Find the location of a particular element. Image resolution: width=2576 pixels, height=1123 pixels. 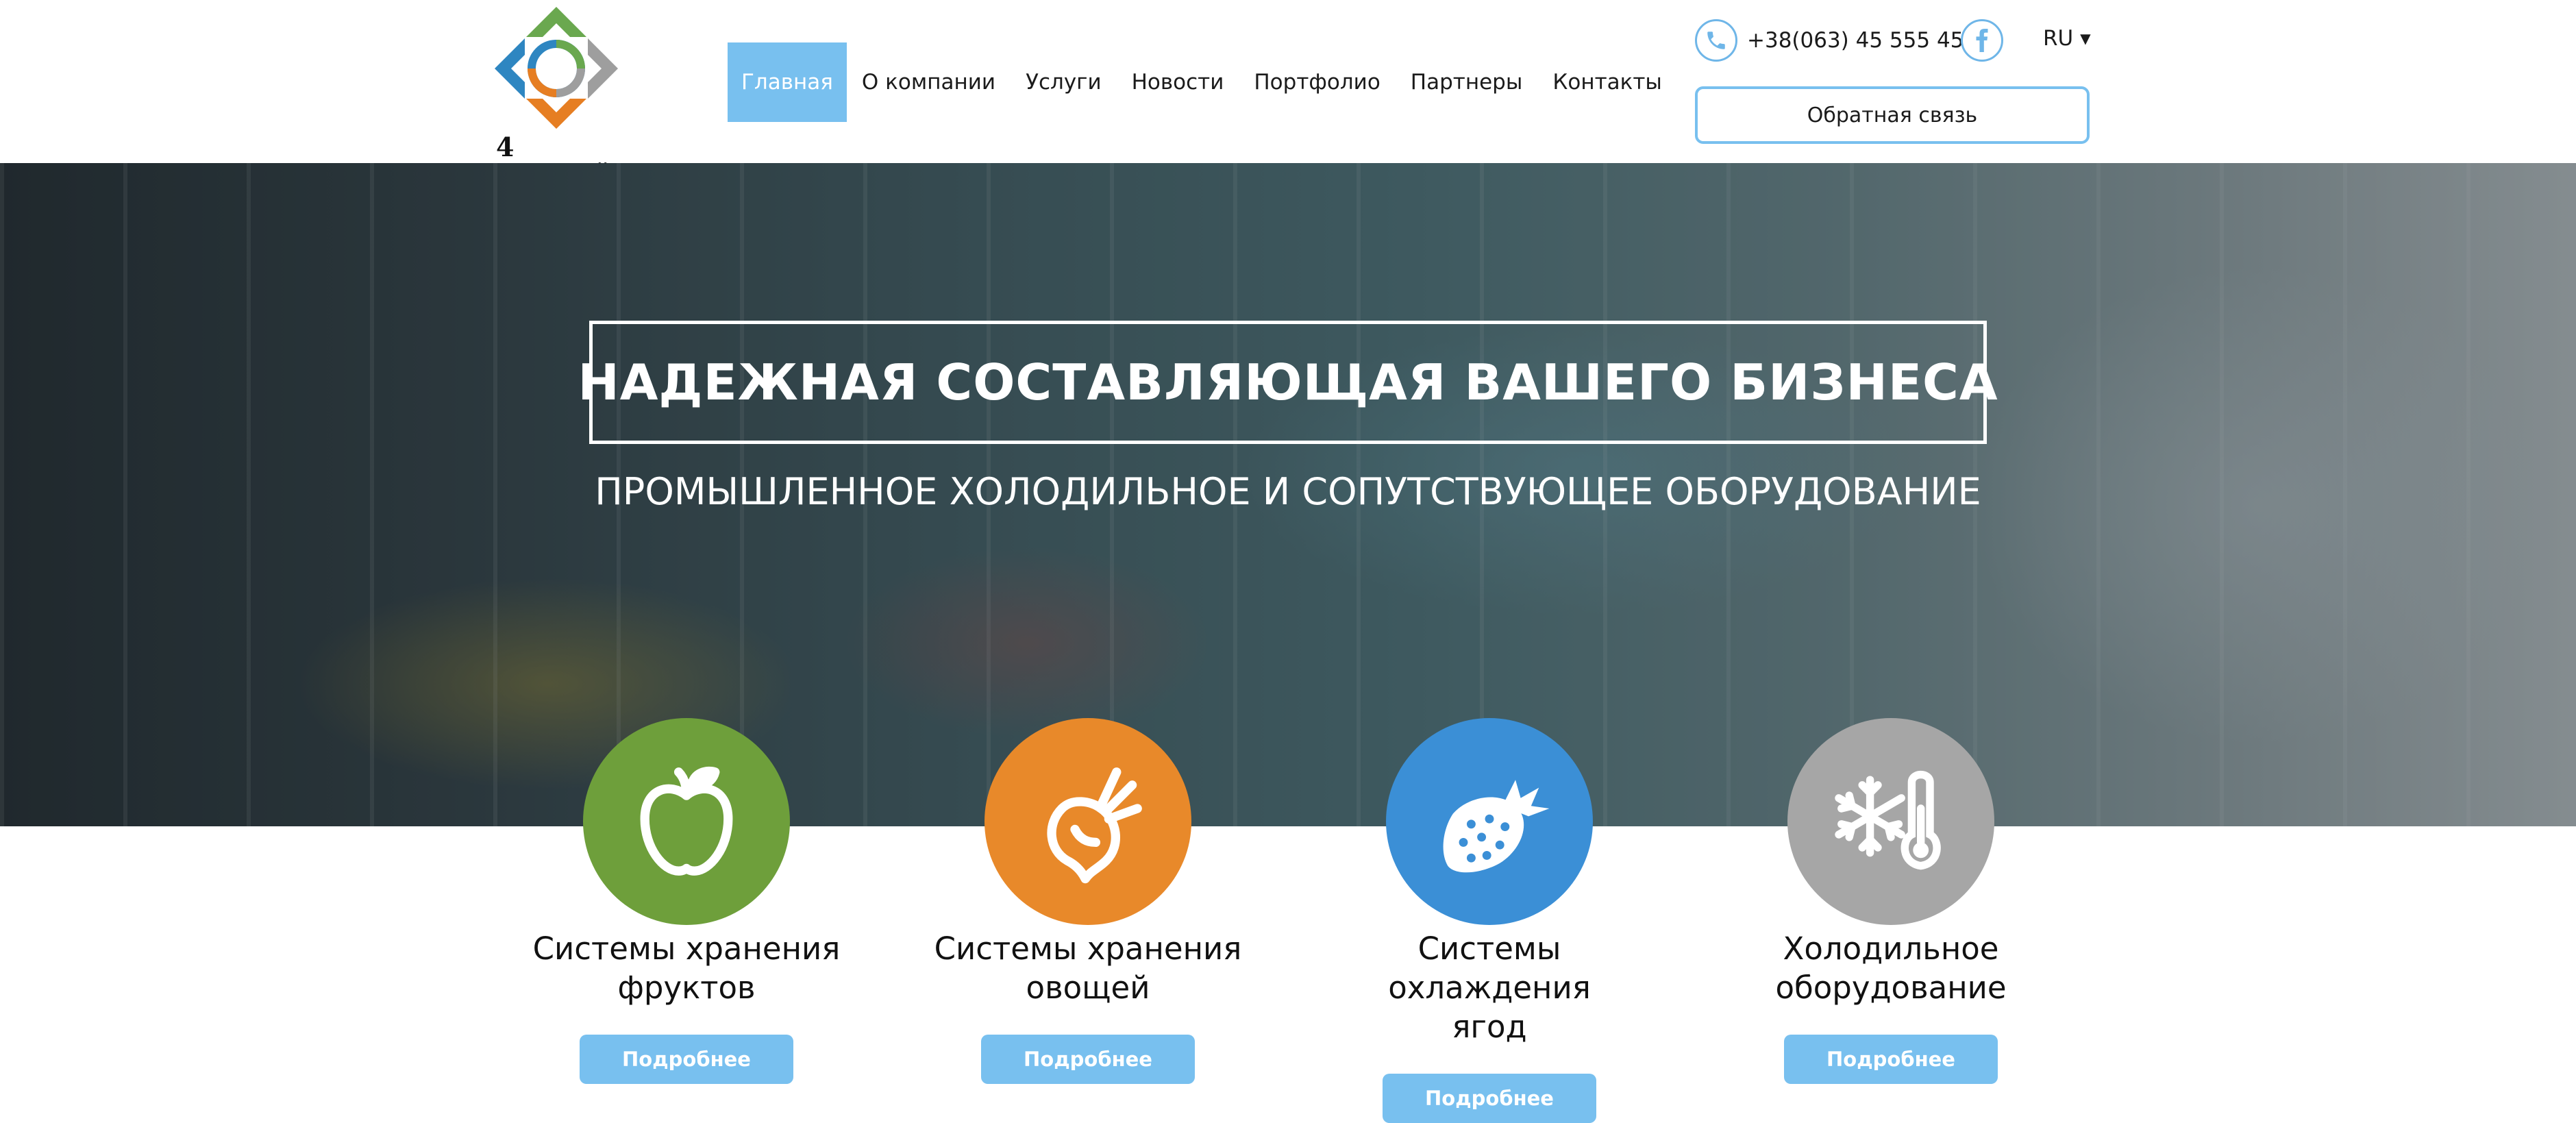

logo-mark-icon is located at coordinates (556, 68).